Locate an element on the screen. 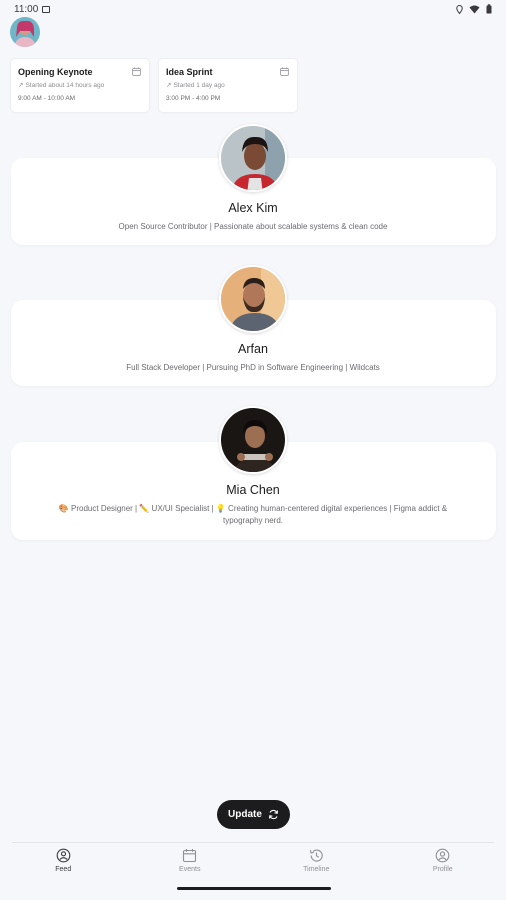  event-started-label: Started 1 day ago is located at coordinates (199, 85).